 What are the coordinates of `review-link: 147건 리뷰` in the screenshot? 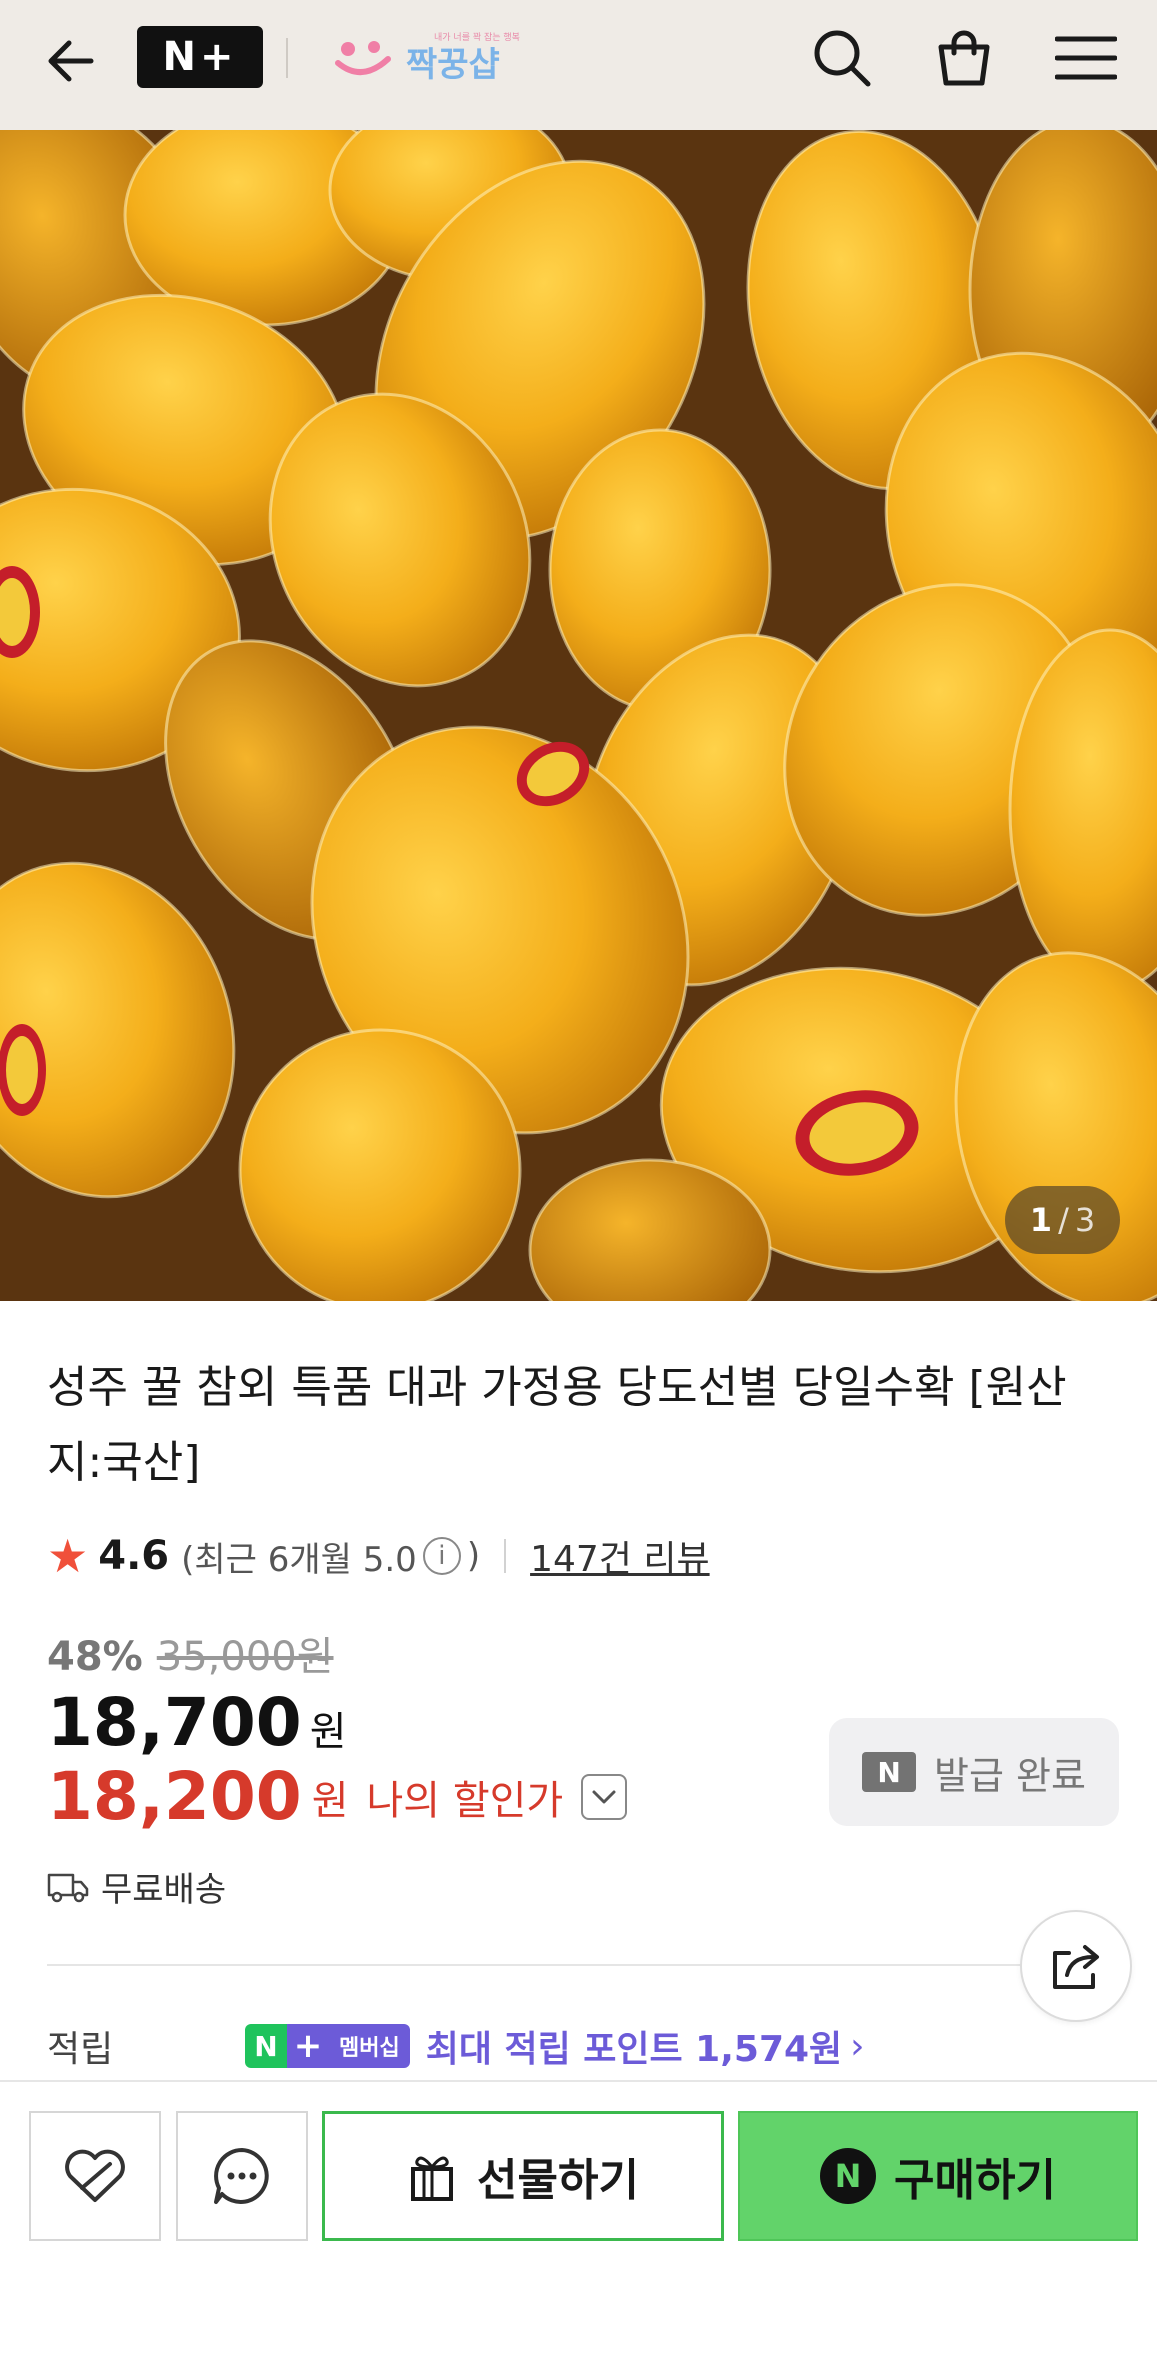 It's located at (620, 1556).